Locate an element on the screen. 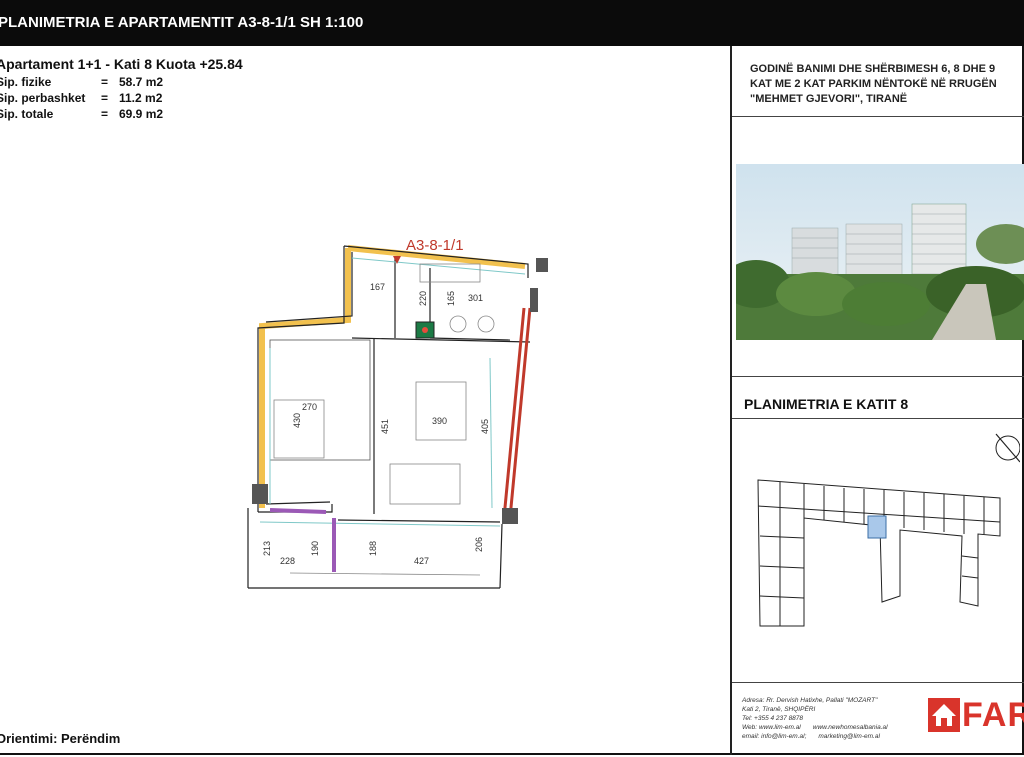 This screenshot has width=1024, height=757. dimension-label: 405 is located at coordinates (485, 426).